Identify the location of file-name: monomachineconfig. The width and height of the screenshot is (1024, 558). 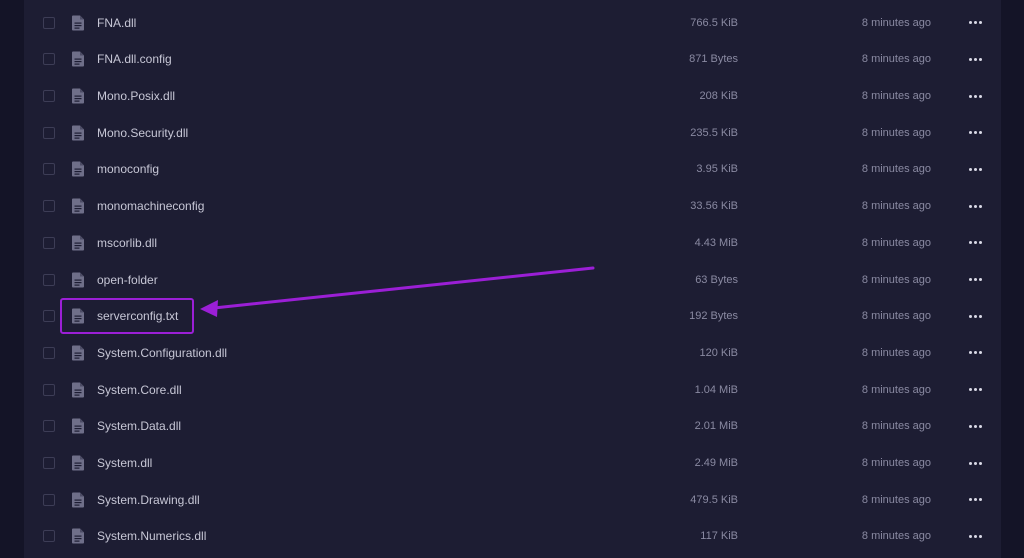
(150, 206).